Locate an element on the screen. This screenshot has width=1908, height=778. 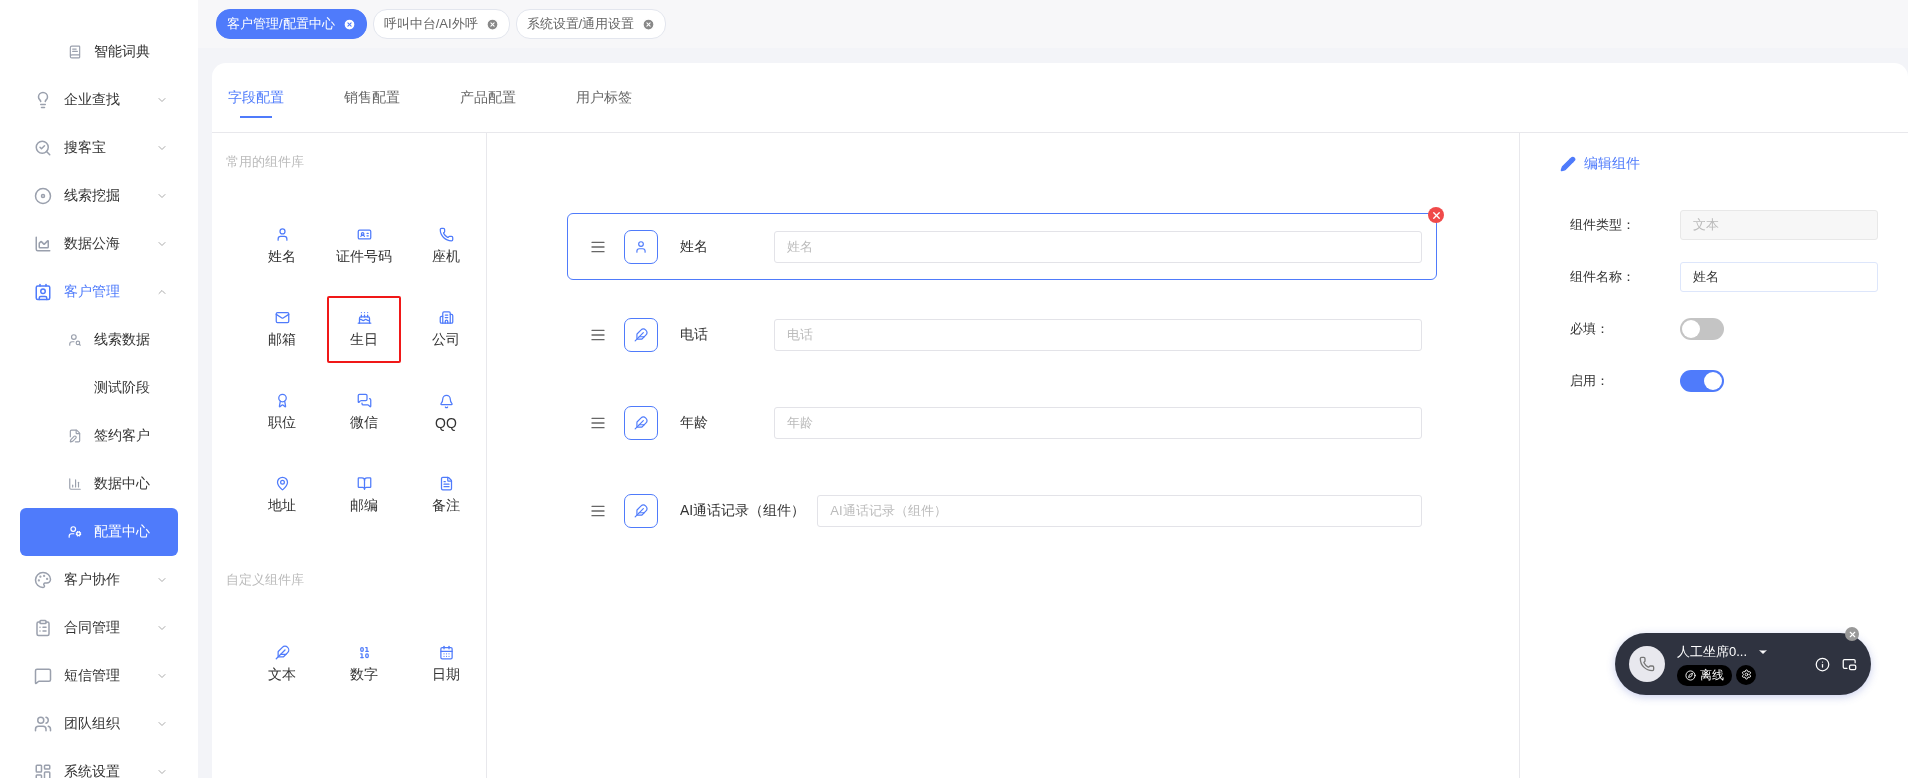
people-icon is located at coordinates (43, 724).